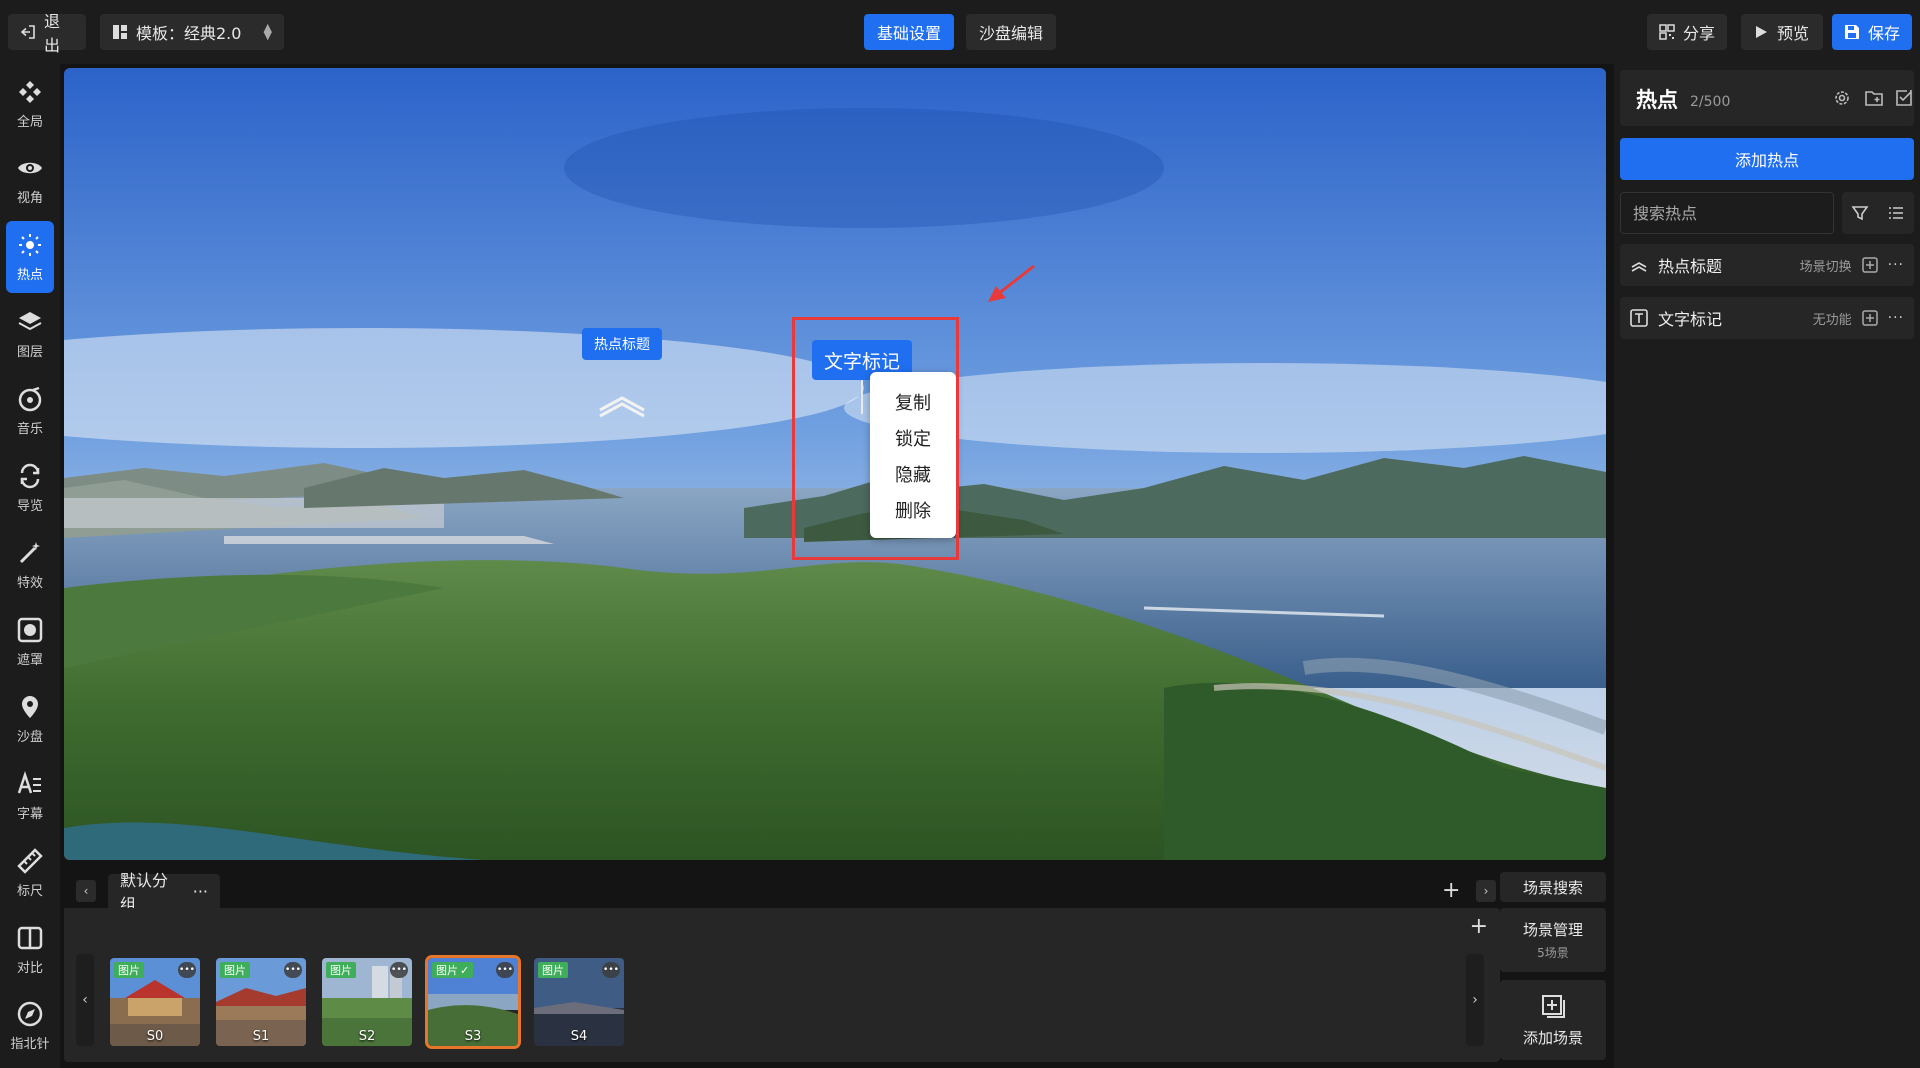  I want to click on sidebar-item-effects: 特效, so click(30, 565).